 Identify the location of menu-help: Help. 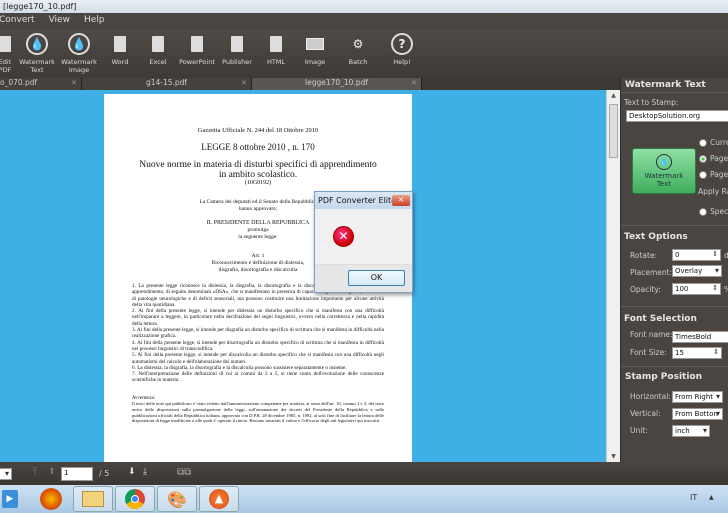
(94, 22).